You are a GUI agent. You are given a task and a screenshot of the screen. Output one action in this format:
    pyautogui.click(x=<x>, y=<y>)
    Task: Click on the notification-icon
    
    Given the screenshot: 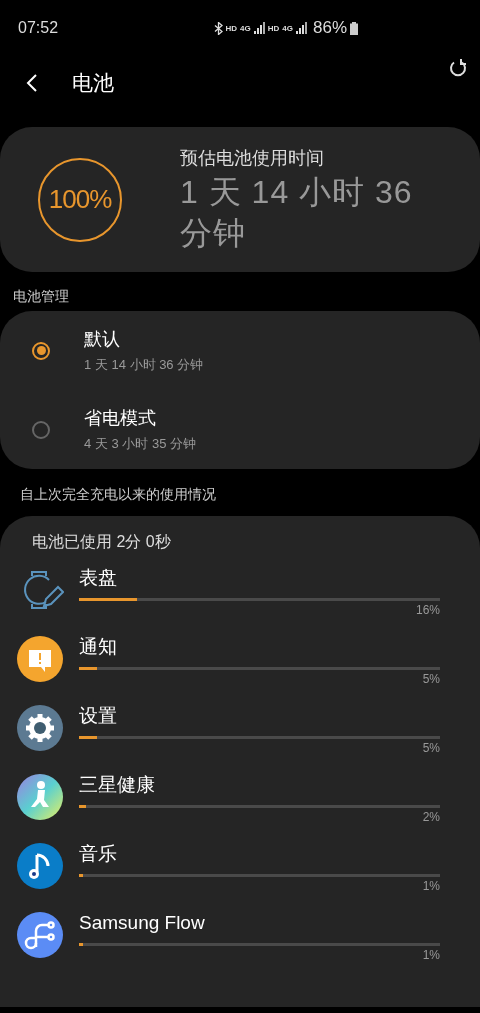 What is the action you would take?
    pyautogui.click(x=40, y=659)
    